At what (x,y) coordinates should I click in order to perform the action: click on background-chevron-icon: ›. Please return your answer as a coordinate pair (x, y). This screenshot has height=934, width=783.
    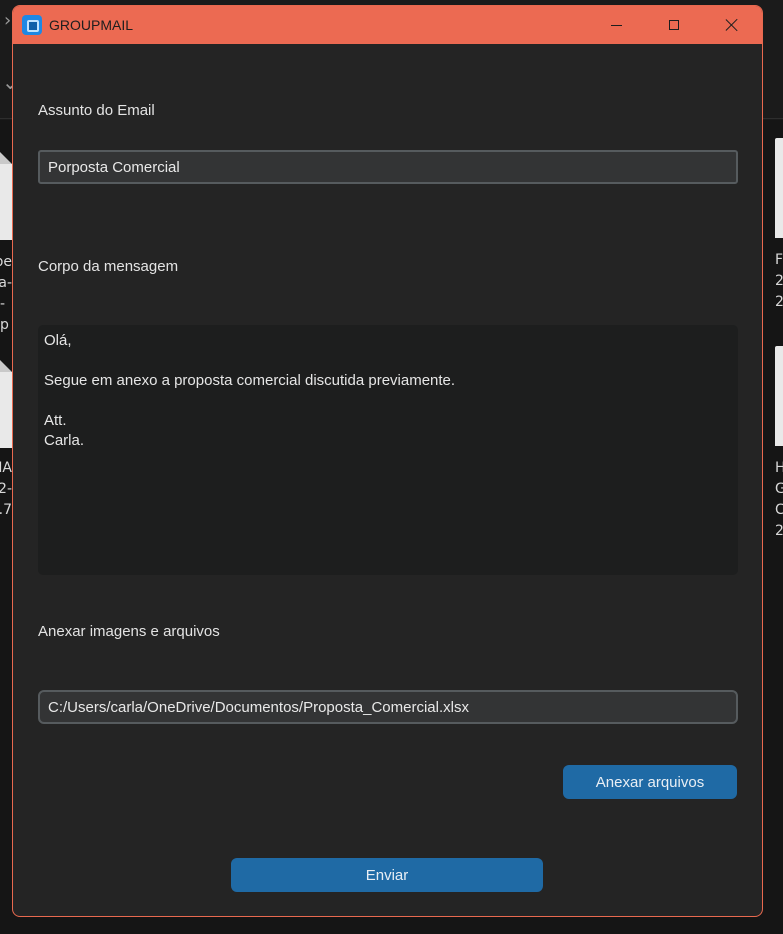
    Looking at the image, I should click on (8, 20).